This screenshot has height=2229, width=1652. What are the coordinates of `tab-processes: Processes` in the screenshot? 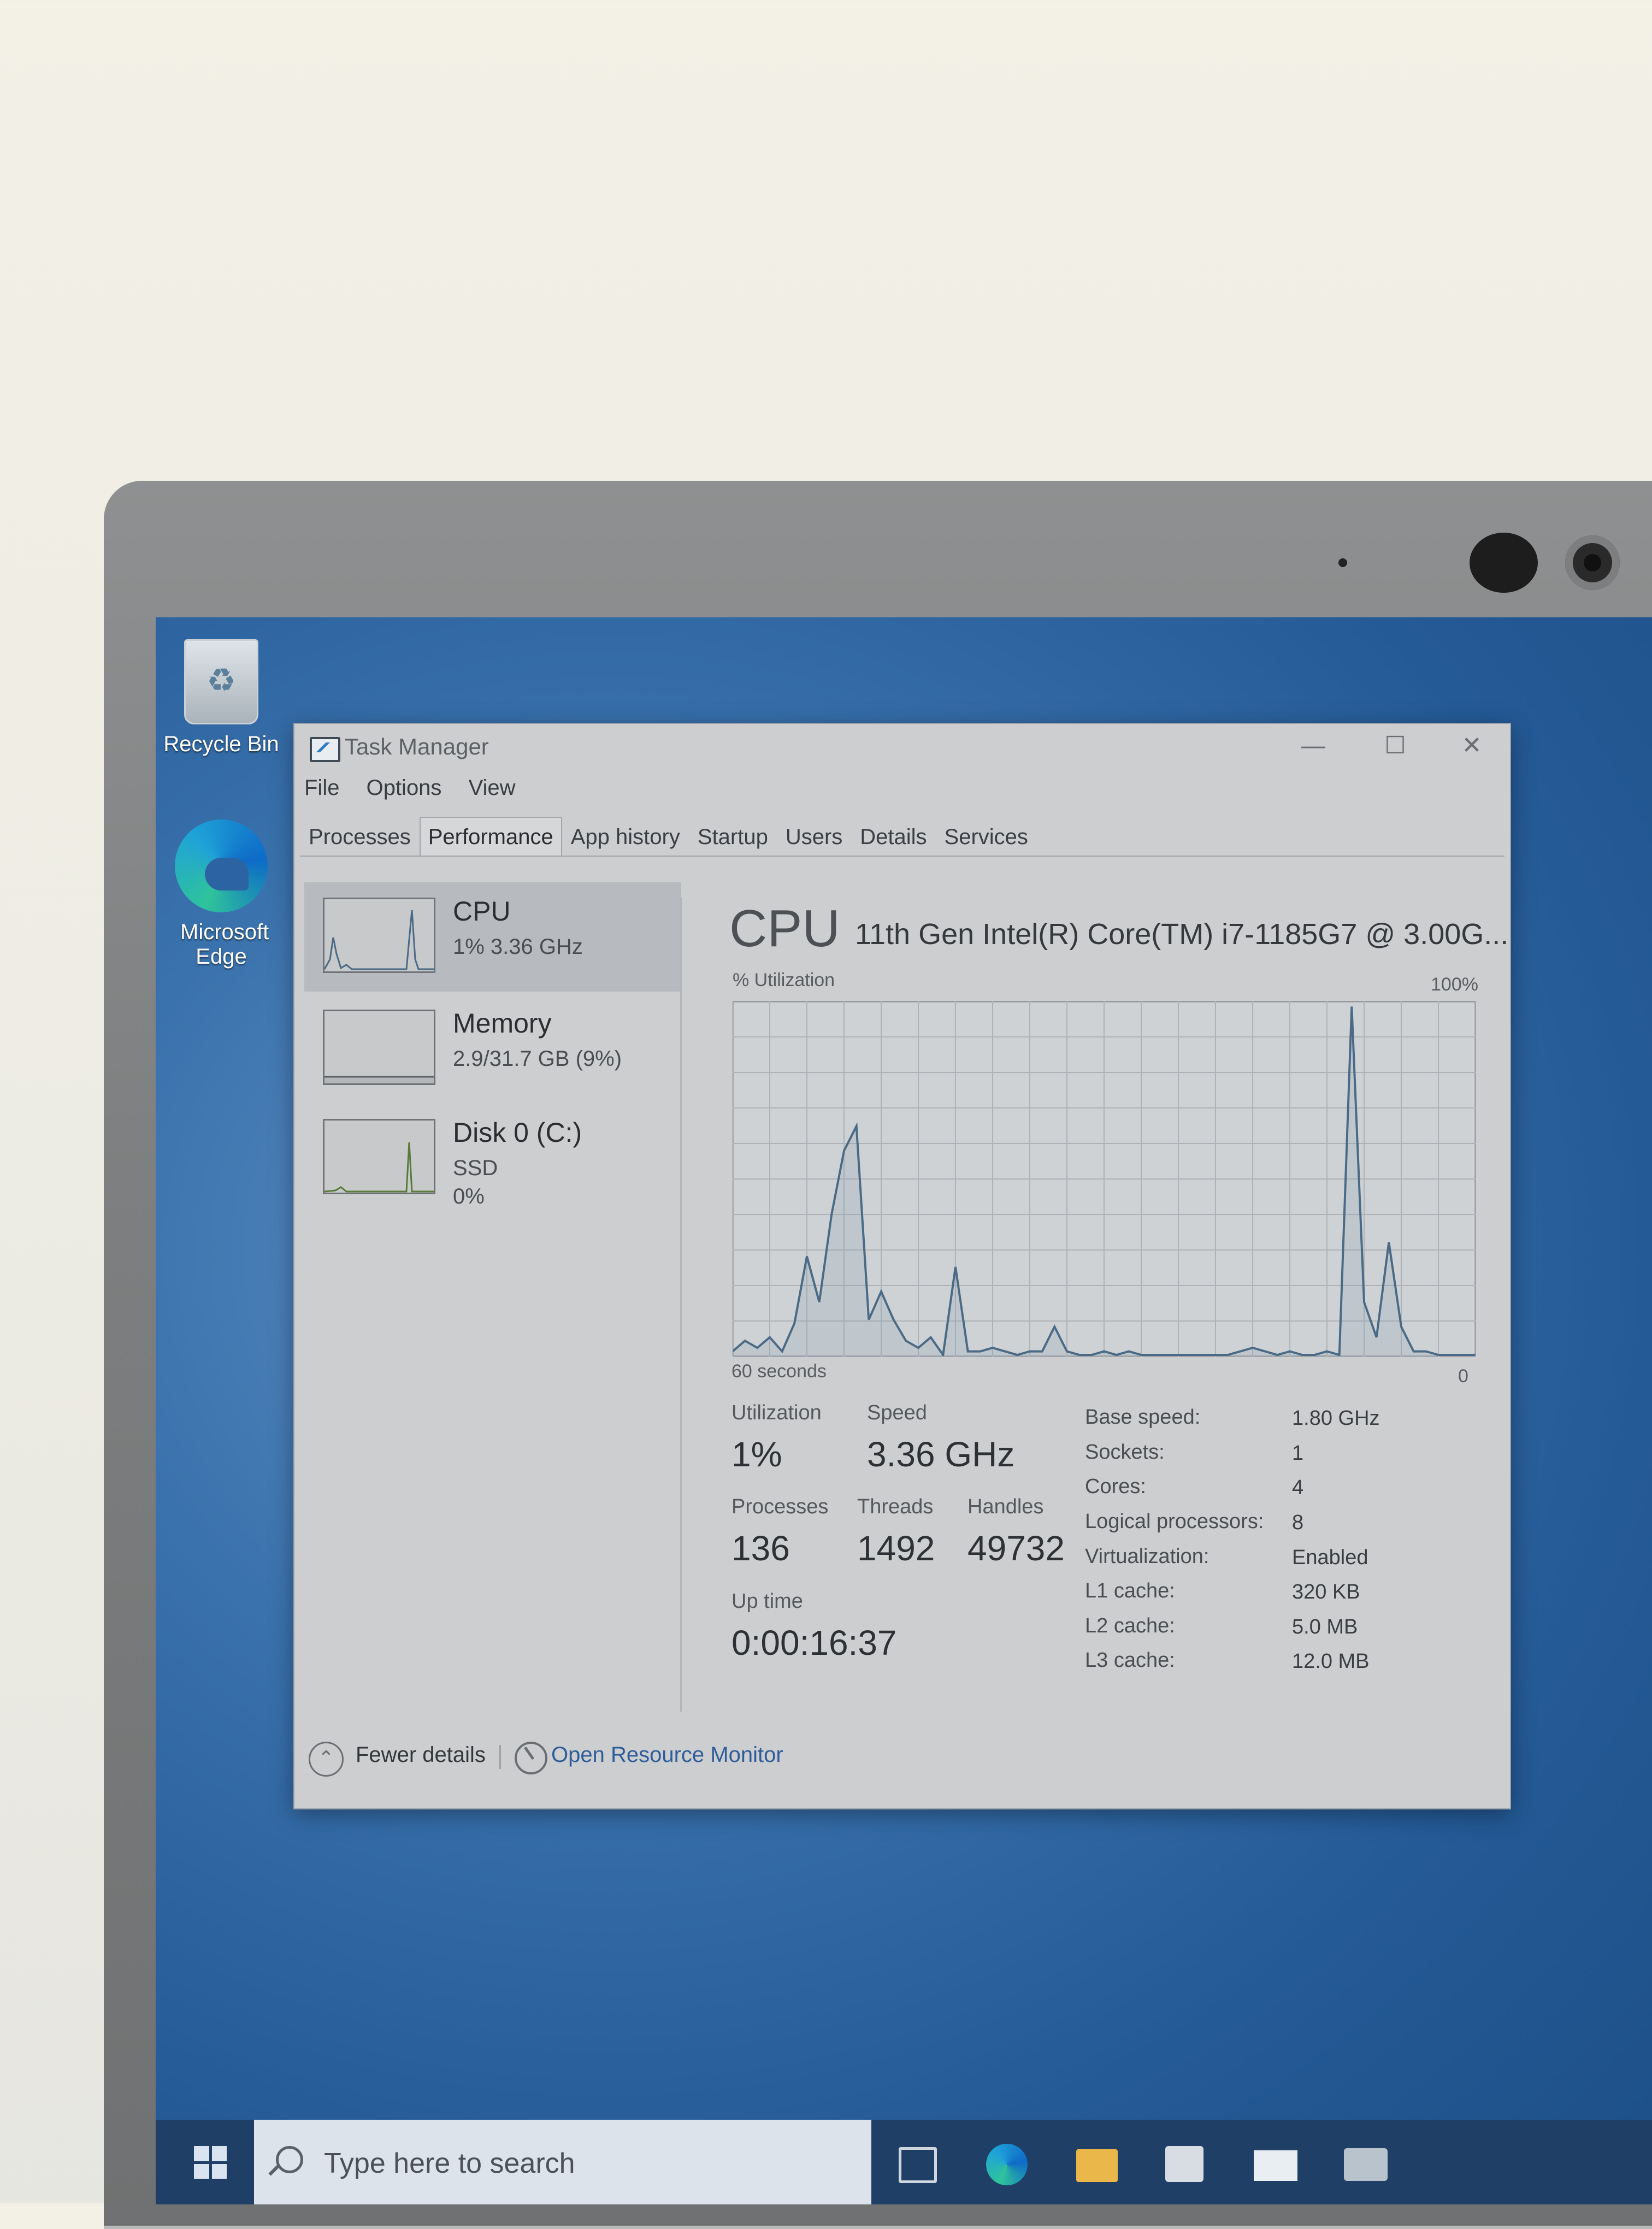 It's located at (360, 836).